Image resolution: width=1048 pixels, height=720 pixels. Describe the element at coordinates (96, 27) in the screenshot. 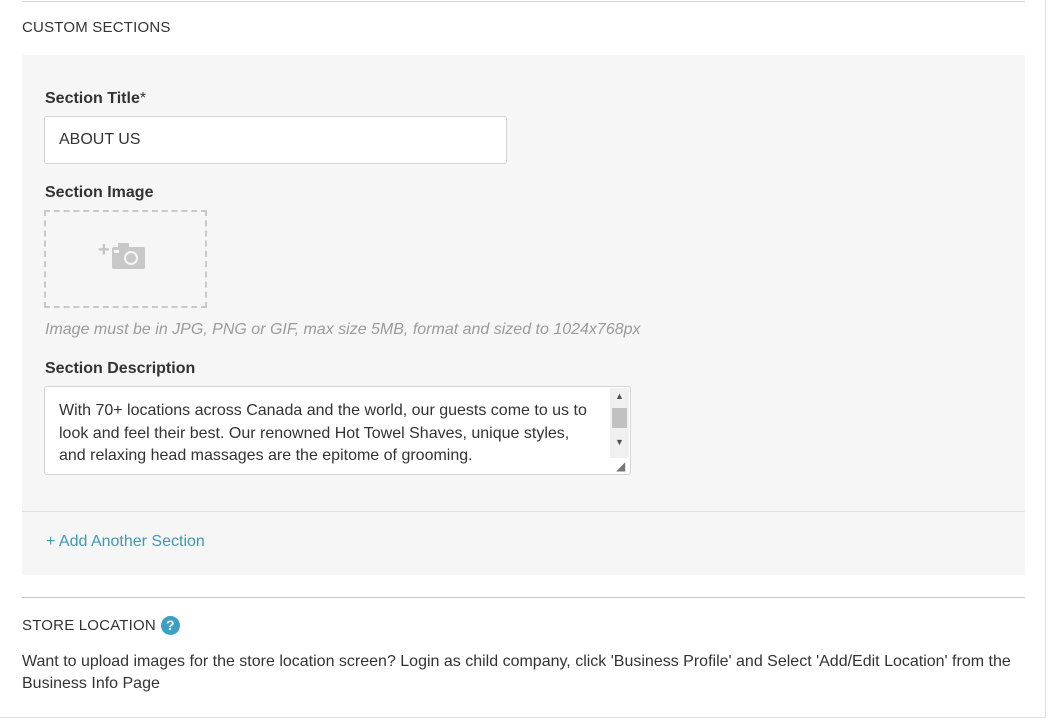

I see `custom-sections-heading: CUSTOM SECTIONS` at that location.